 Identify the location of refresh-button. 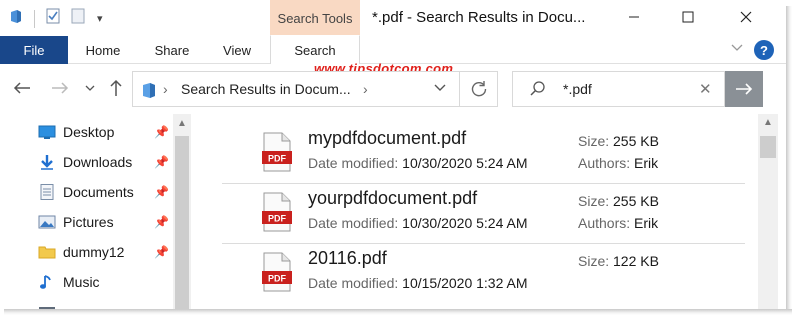
(479, 89).